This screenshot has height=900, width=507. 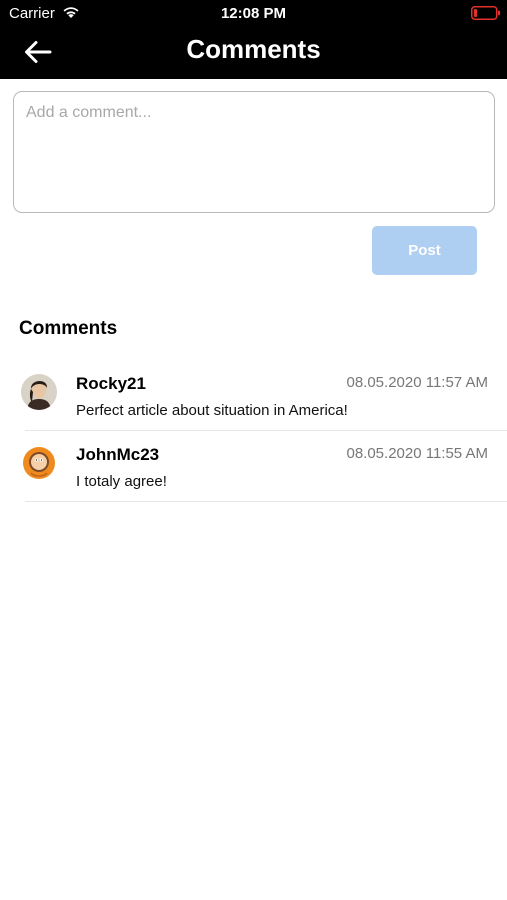 I want to click on comment-text: I totaly agree!, so click(x=121, y=481).